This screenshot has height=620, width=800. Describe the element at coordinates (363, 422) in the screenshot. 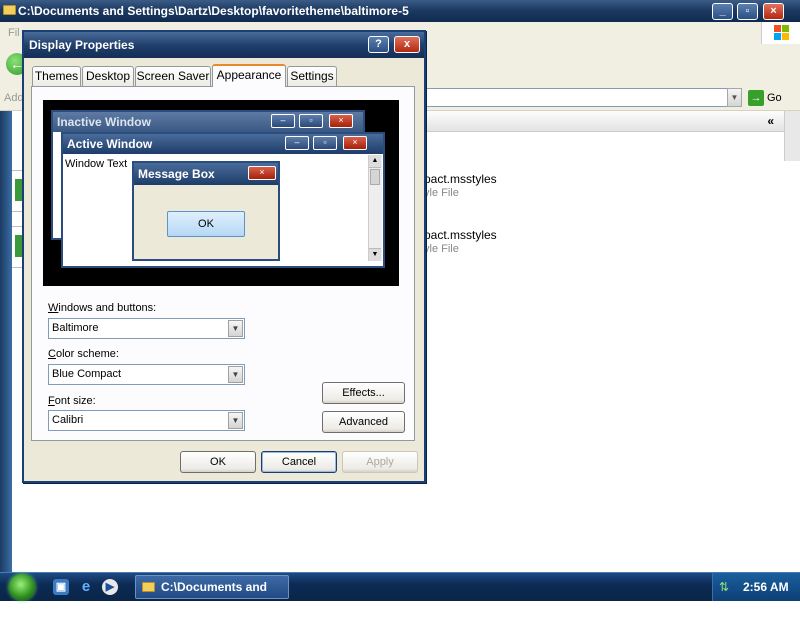

I see `advanced-button: Advanced` at that location.